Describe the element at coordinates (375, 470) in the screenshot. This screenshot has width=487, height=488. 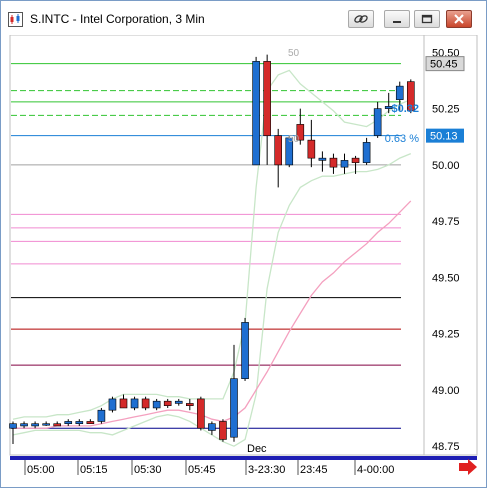
I see `time-tick-label: 4-00:00` at that location.